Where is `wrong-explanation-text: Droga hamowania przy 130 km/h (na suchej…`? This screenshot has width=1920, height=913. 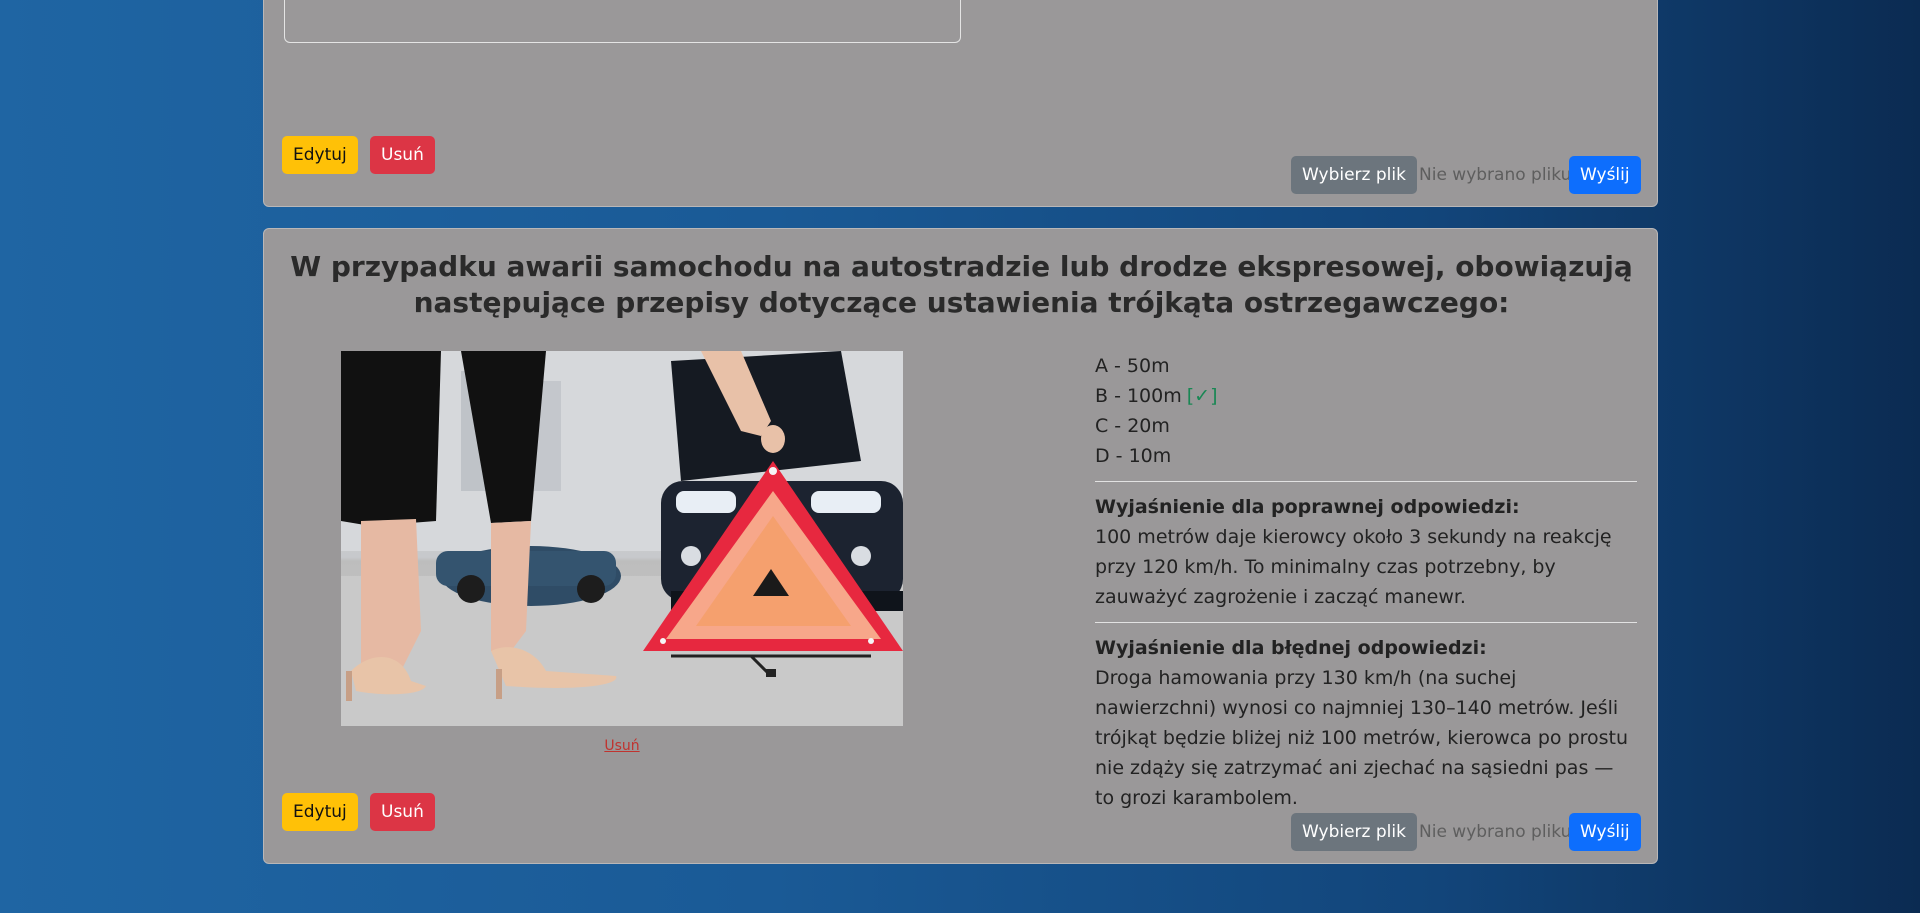 wrong-explanation-text: Droga hamowania przy 130 km/h (na suchej… is located at coordinates (1362, 738).